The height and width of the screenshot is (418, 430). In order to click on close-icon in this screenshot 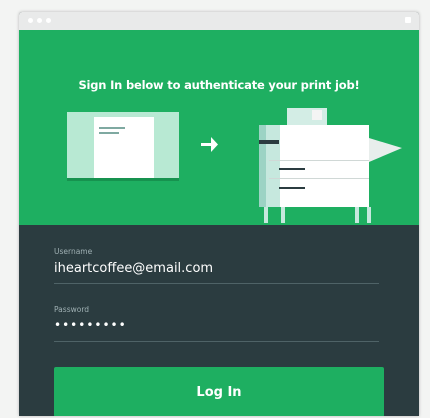, I will do `click(408, 20)`.